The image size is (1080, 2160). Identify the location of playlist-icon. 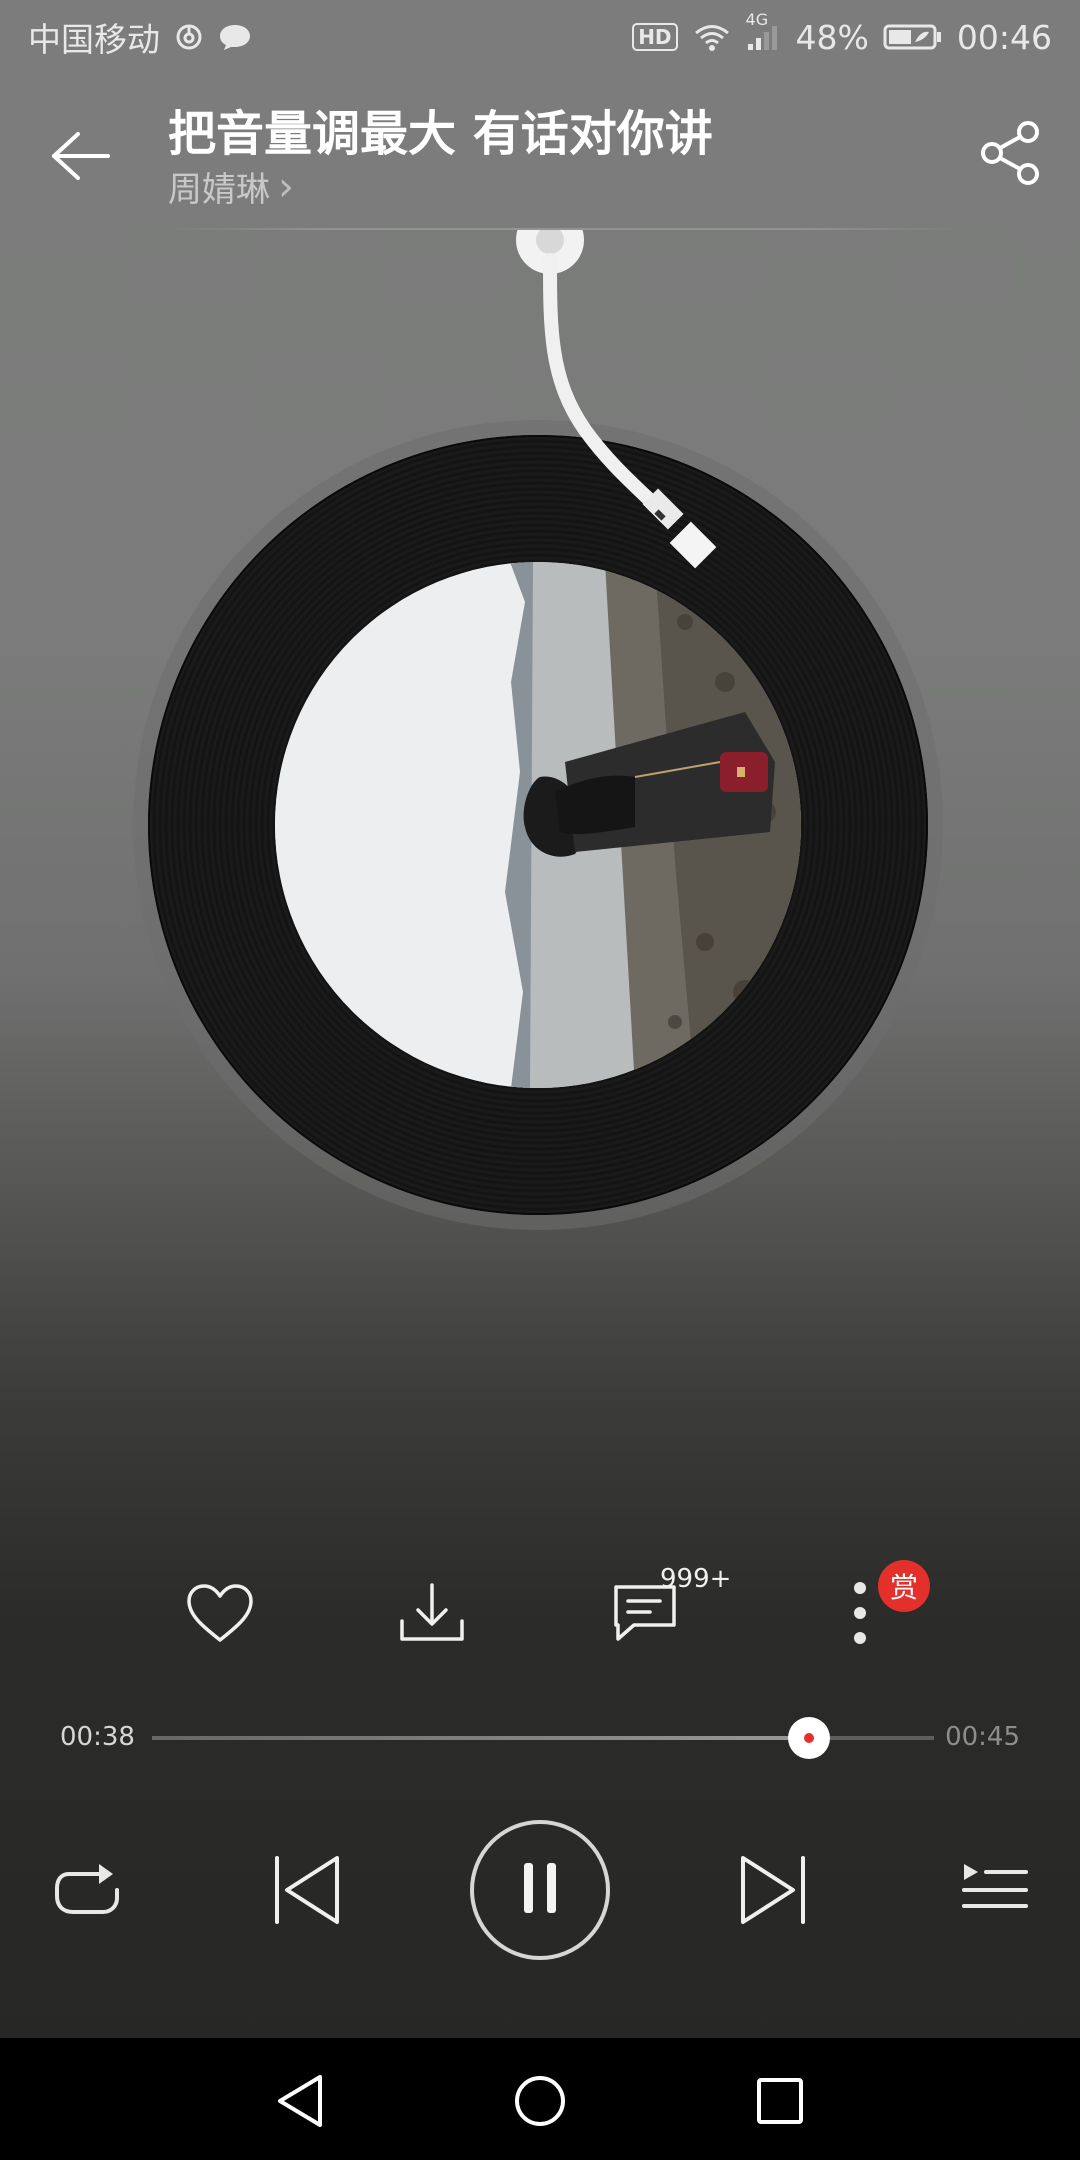
(995, 1892).